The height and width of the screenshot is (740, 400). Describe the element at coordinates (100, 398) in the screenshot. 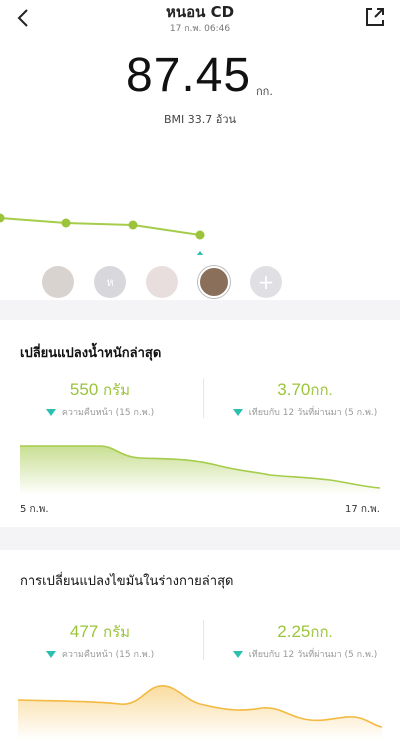

I see `progress-stat: 550 กรัม ความคืบหน้า (15 ก.พ.)` at that location.